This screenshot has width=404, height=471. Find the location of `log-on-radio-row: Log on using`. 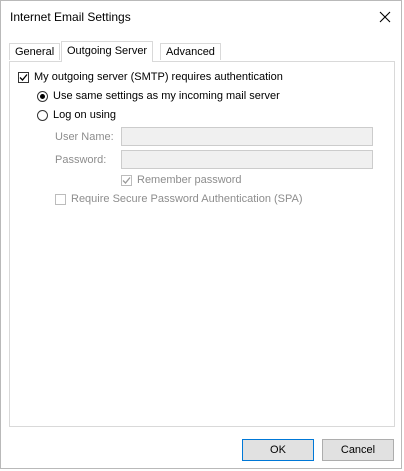

log-on-radio-row: Log on using is located at coordinates (76, 115).